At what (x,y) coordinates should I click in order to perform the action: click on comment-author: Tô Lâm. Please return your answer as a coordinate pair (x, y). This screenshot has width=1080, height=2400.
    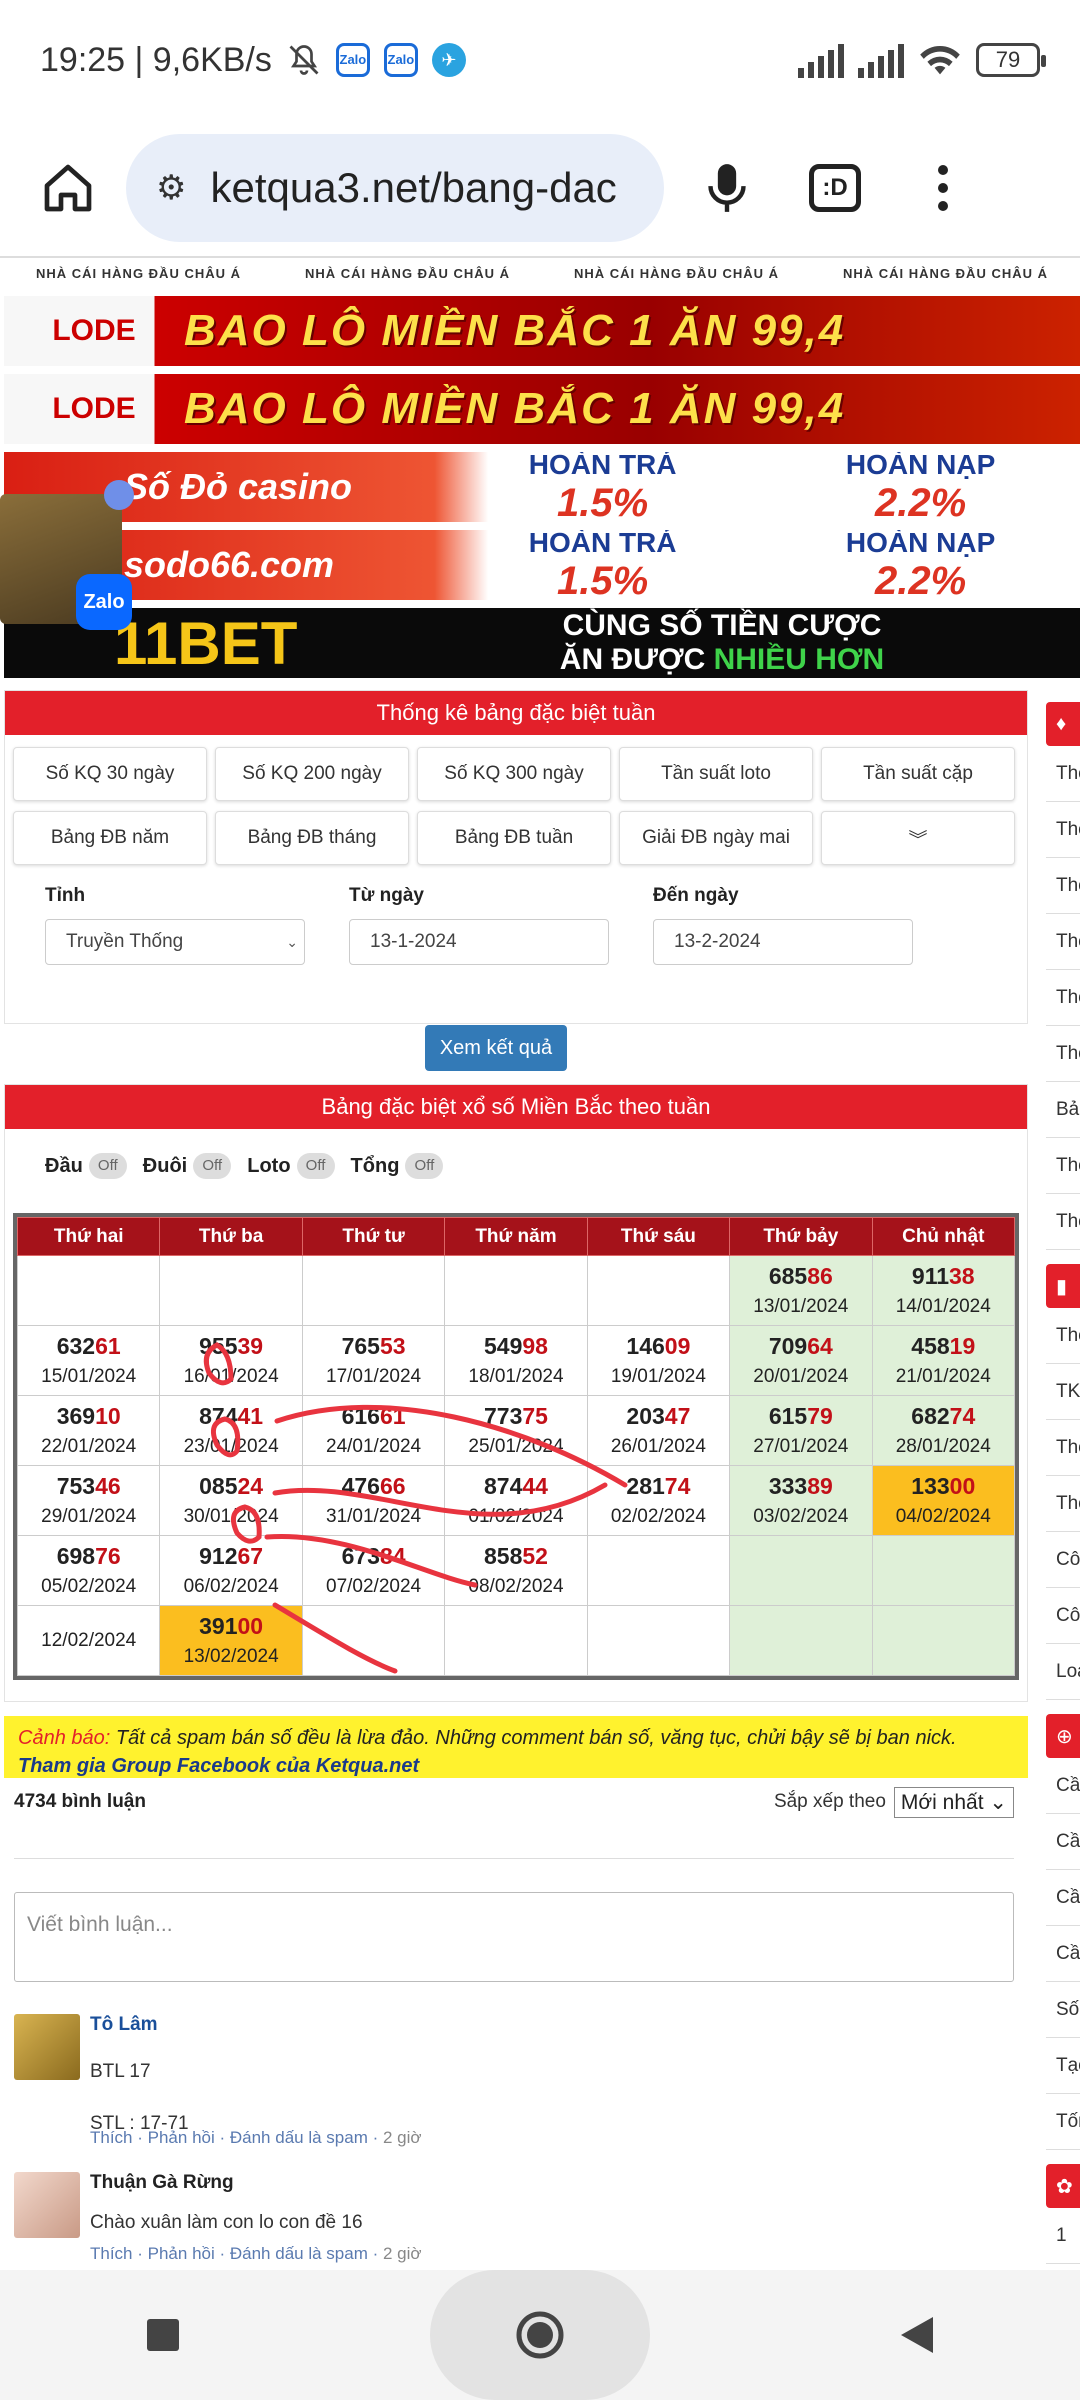
    Looking at the image, I should click on (124, 2025).